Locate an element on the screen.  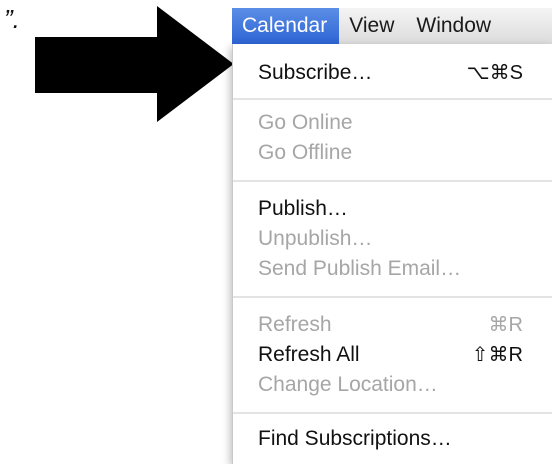
menu-item-go-offline: Go Offline is located at coordinates (392, 153).